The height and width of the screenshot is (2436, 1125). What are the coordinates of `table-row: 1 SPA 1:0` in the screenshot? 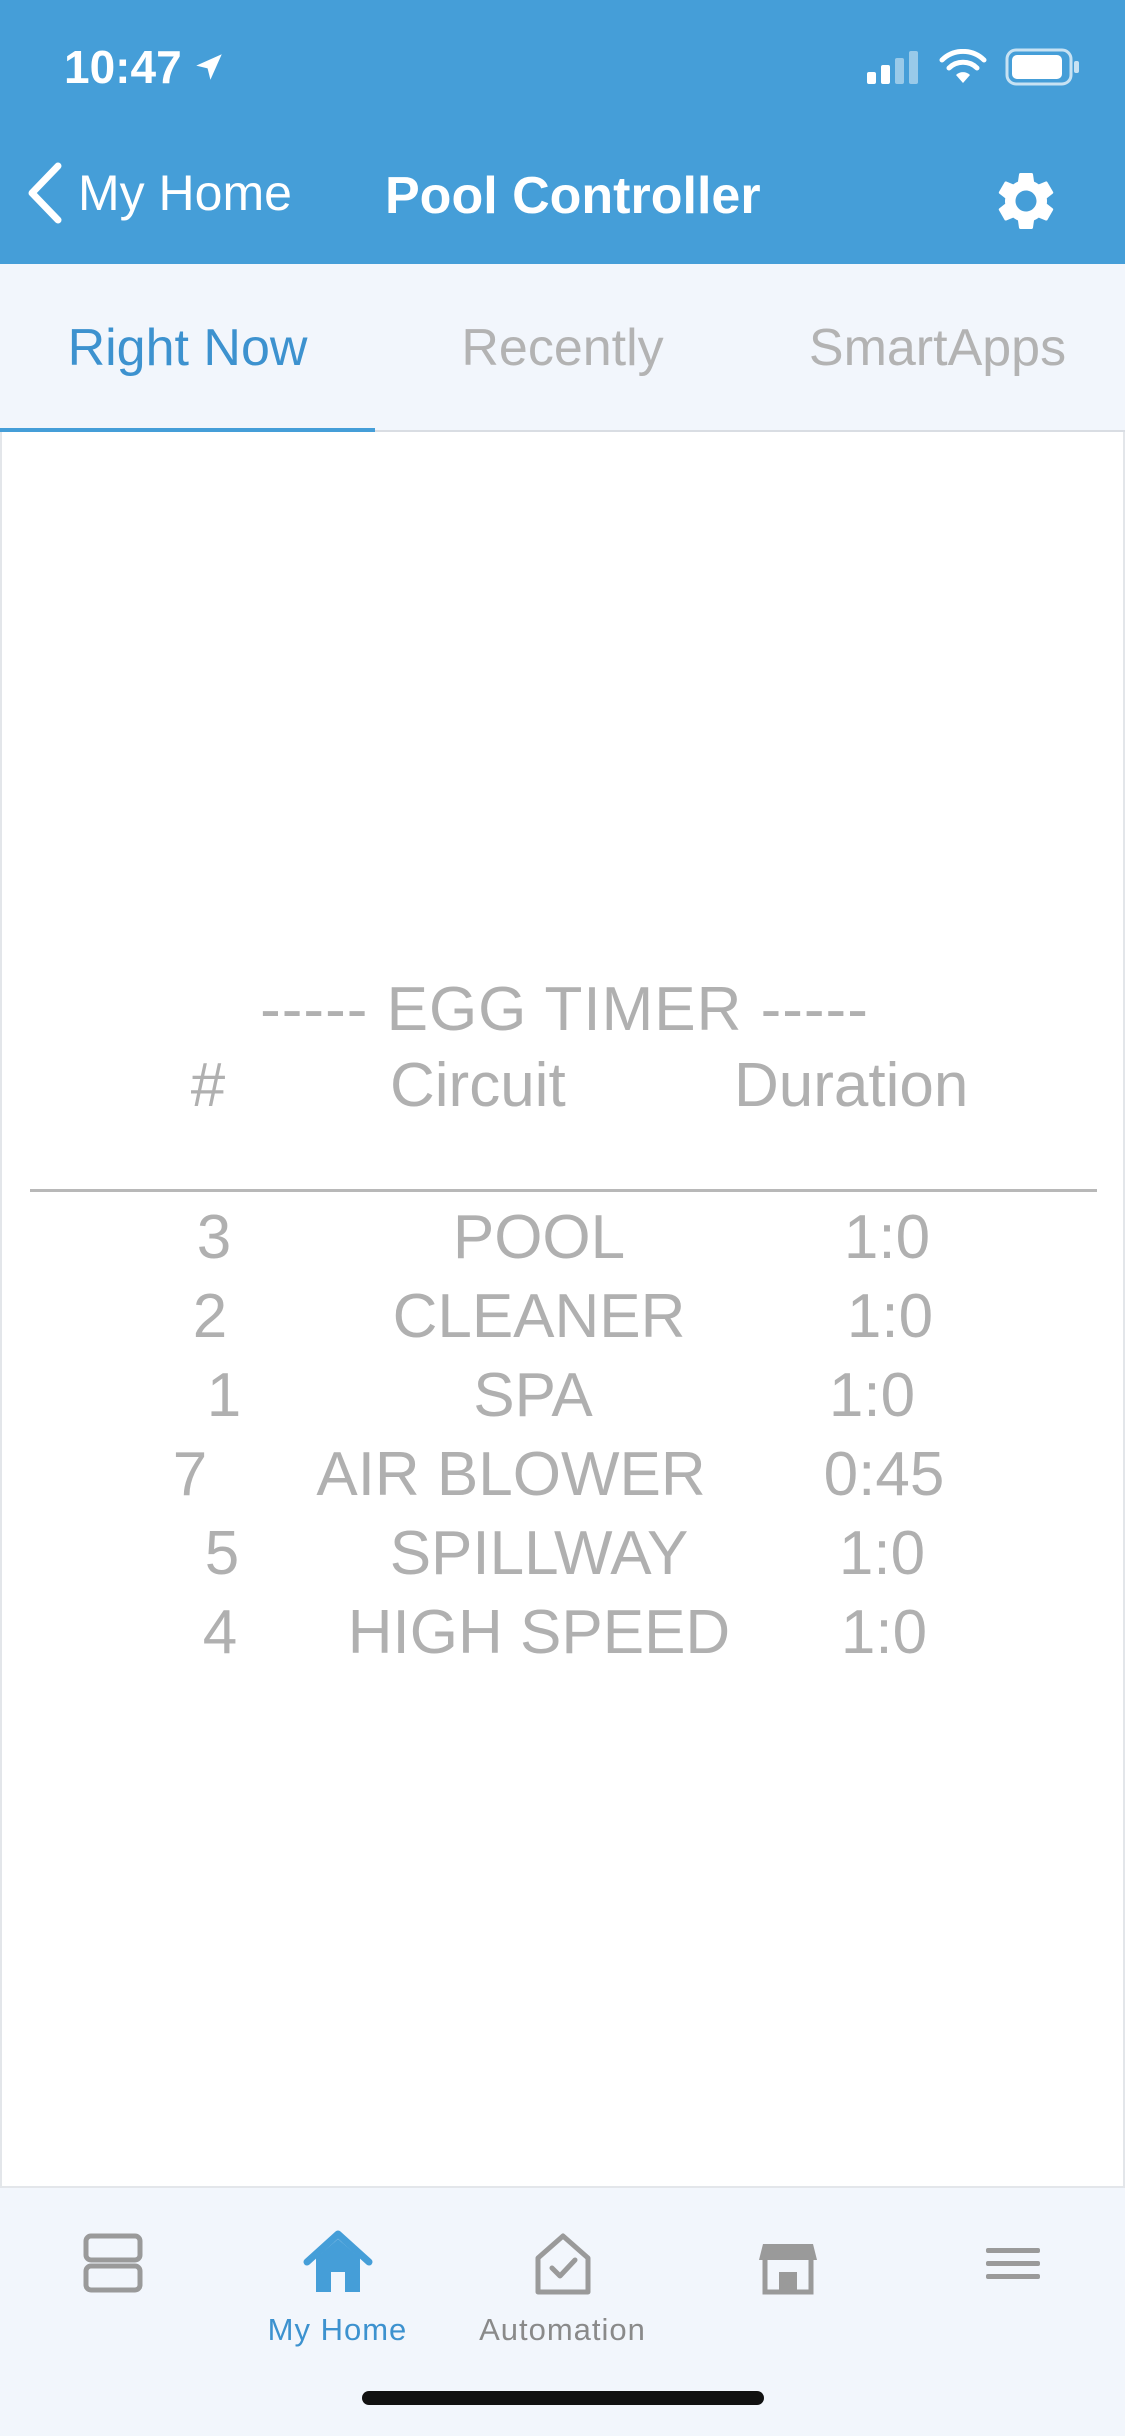 It's located at (563, 1399).